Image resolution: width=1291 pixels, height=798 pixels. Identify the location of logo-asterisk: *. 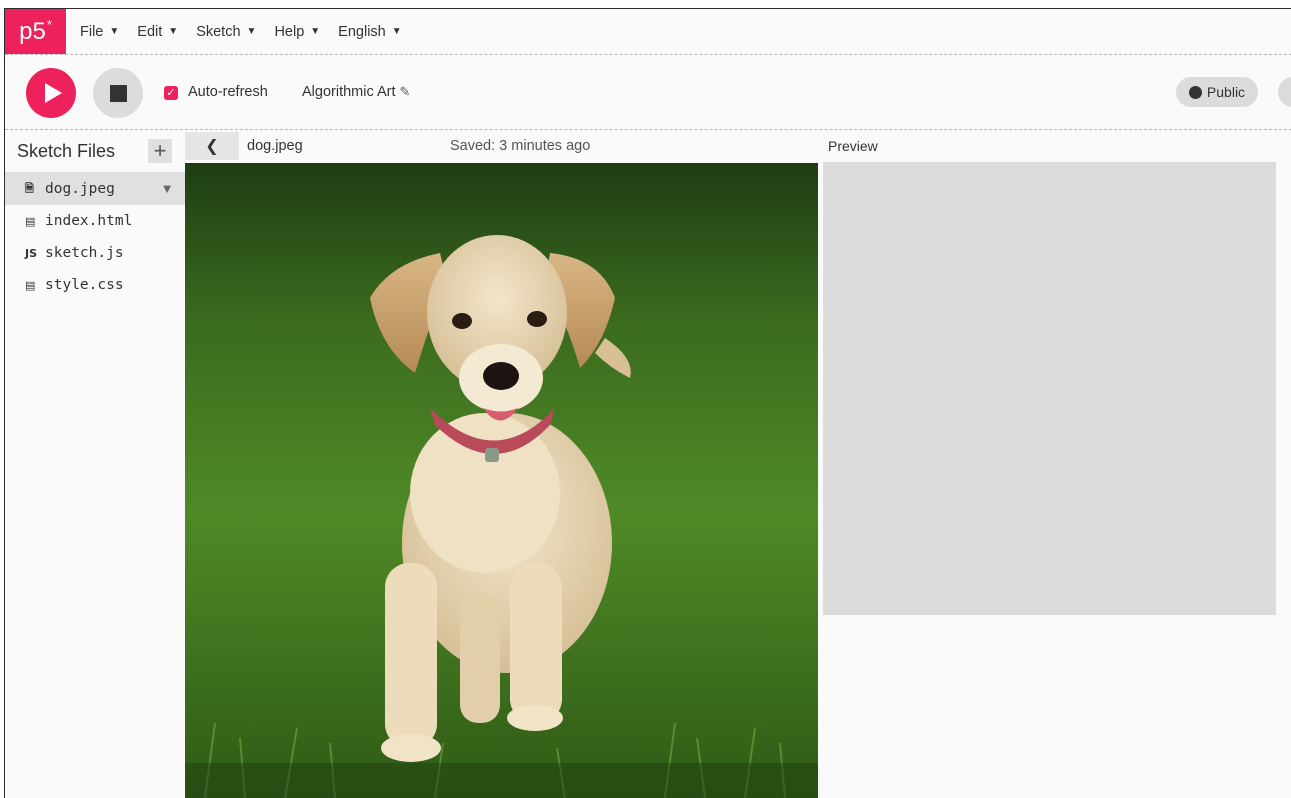
(49, 24).